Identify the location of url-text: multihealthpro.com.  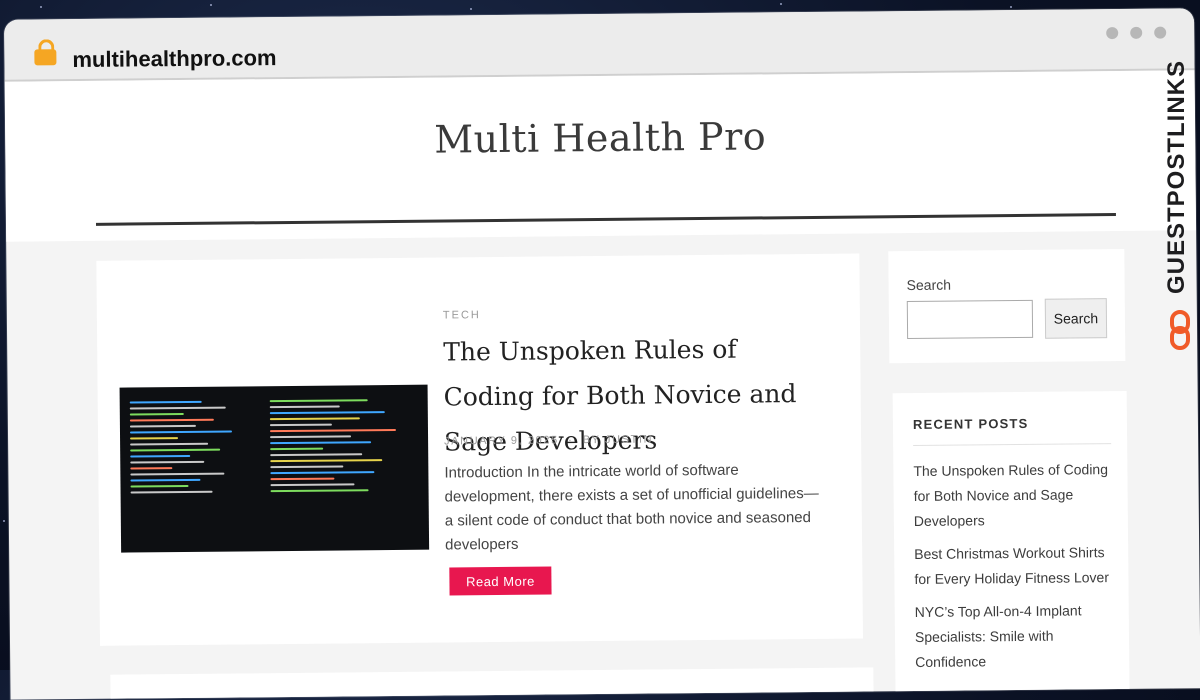
(174, 59).